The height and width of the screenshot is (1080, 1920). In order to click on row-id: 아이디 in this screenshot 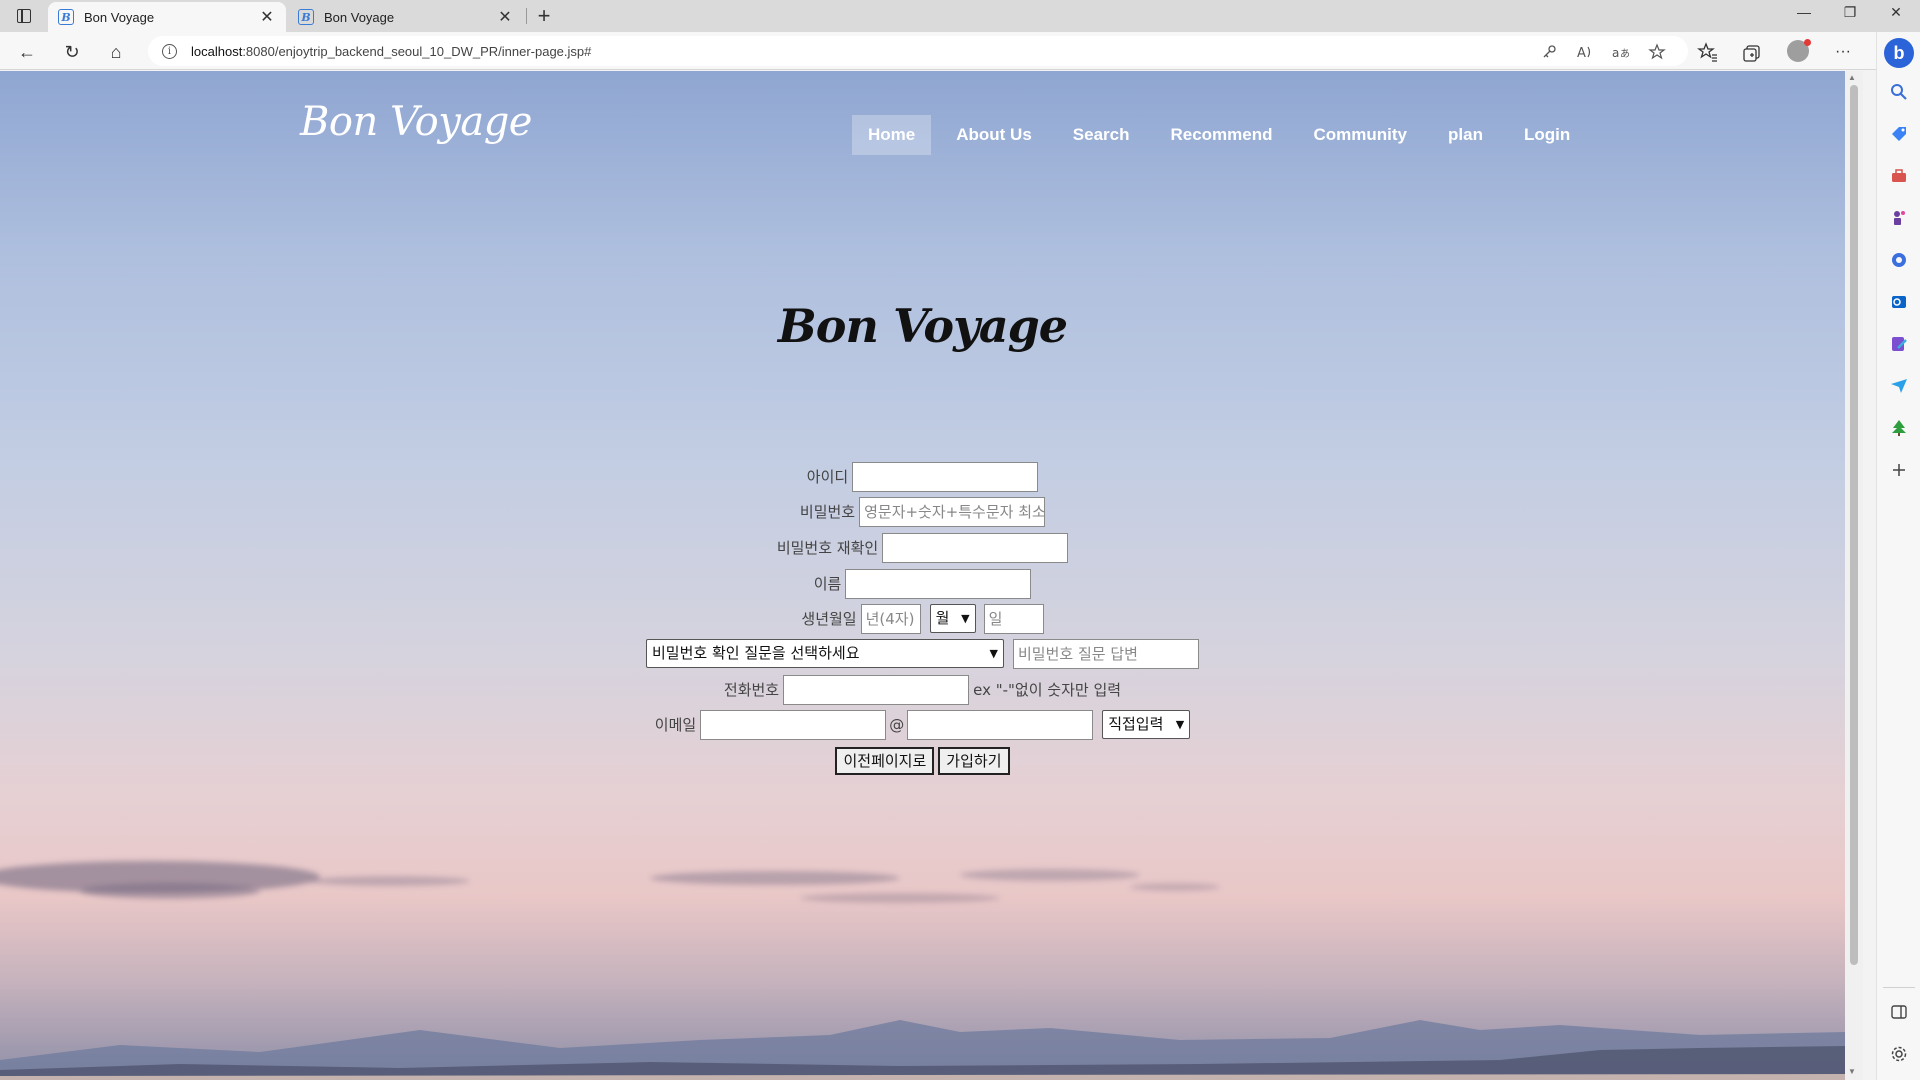, I will do `click(922, 476)`.